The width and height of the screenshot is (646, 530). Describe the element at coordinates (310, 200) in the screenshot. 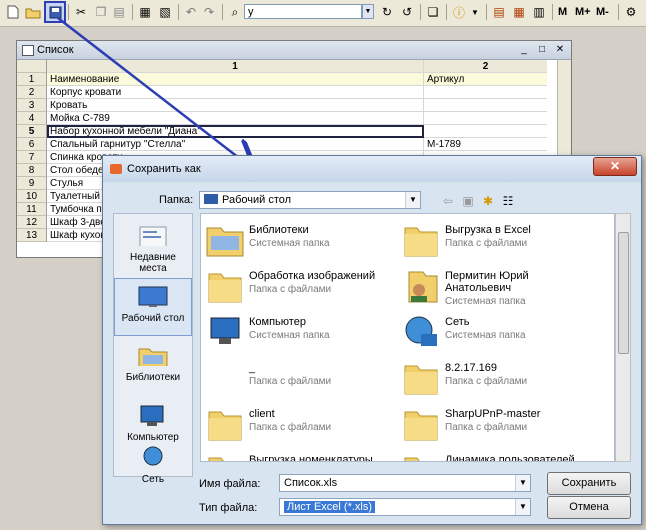

I see `folder-select: Рабочий стол ▼` at that location.